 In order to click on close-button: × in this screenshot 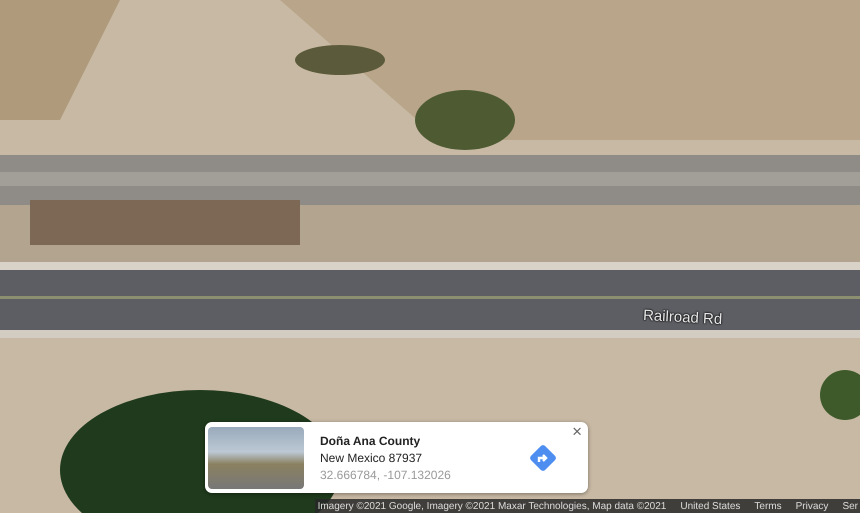, I will do `click(577, 432)`.